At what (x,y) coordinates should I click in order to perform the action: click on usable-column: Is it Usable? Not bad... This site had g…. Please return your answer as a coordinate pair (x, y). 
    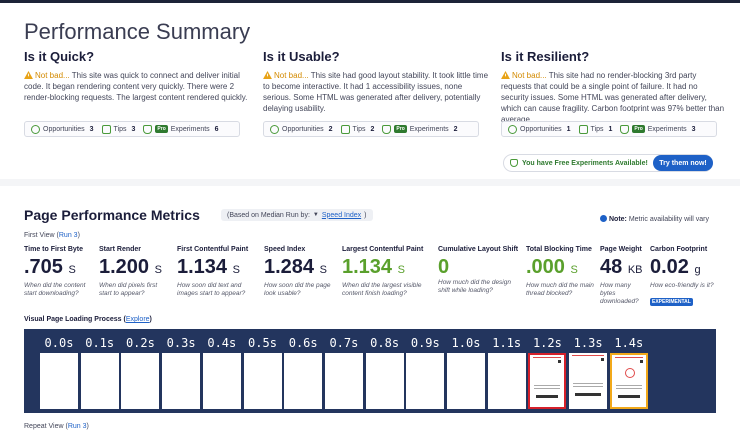
    Looking at the image, I should click on (376, 93).